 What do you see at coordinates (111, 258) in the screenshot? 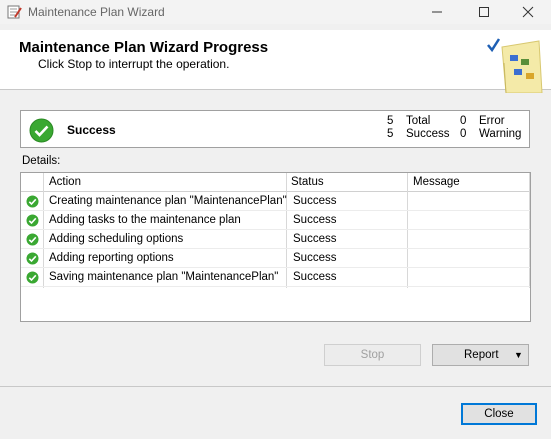
I see `row-action: Adding reporting options` at bounding box center [111, 258].